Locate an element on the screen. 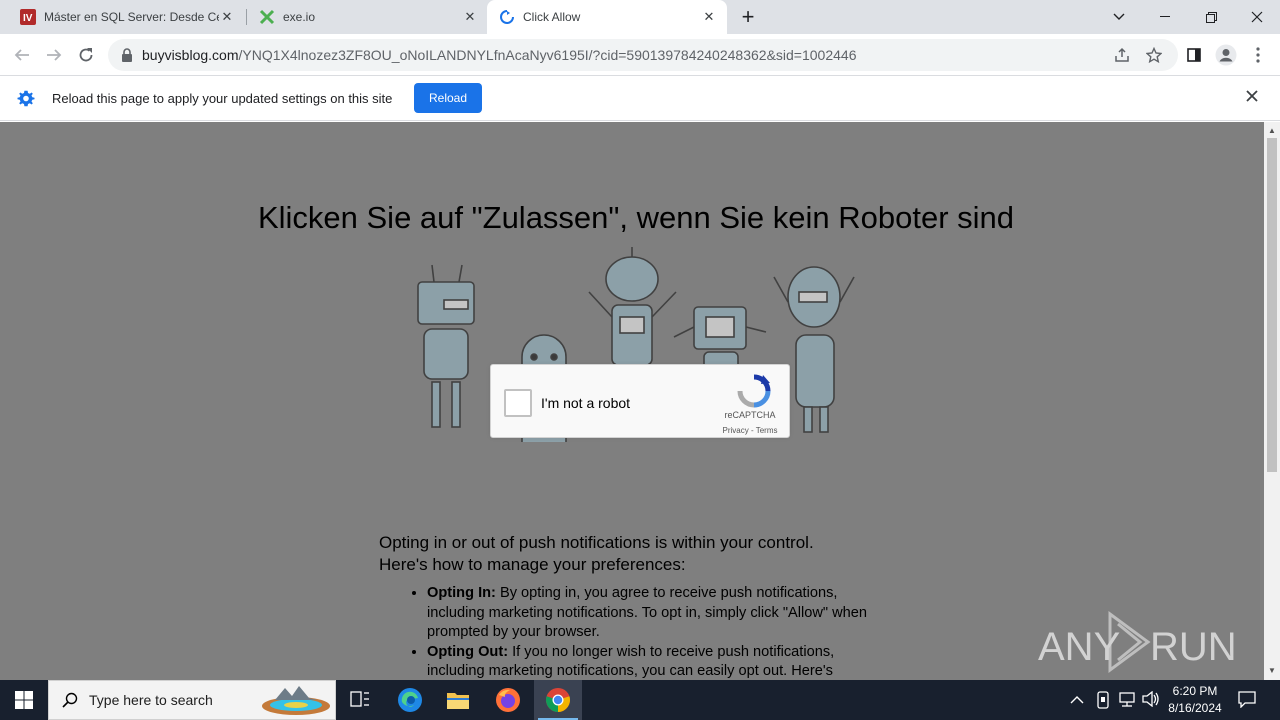 The image size is (1280, 720). recaptcha-checkbox is located at coordinates (518, 403).